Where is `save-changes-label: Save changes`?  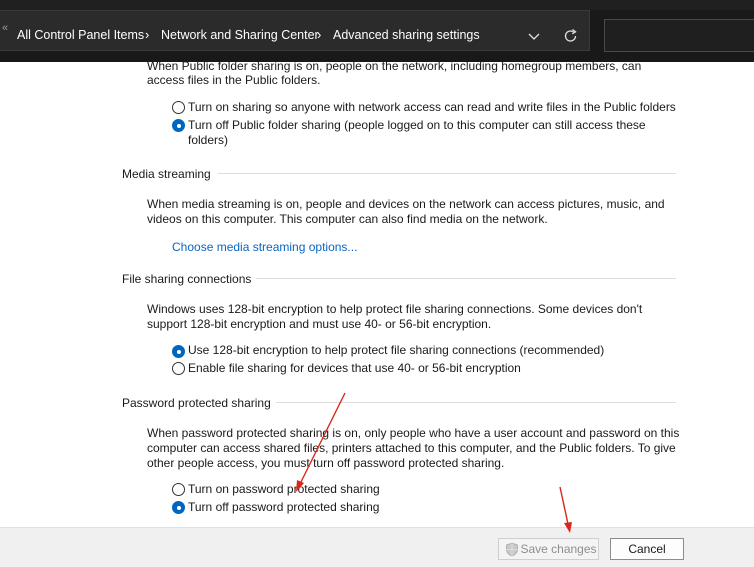 save-changes-label: Save changes is located at coordinates (558, 549).